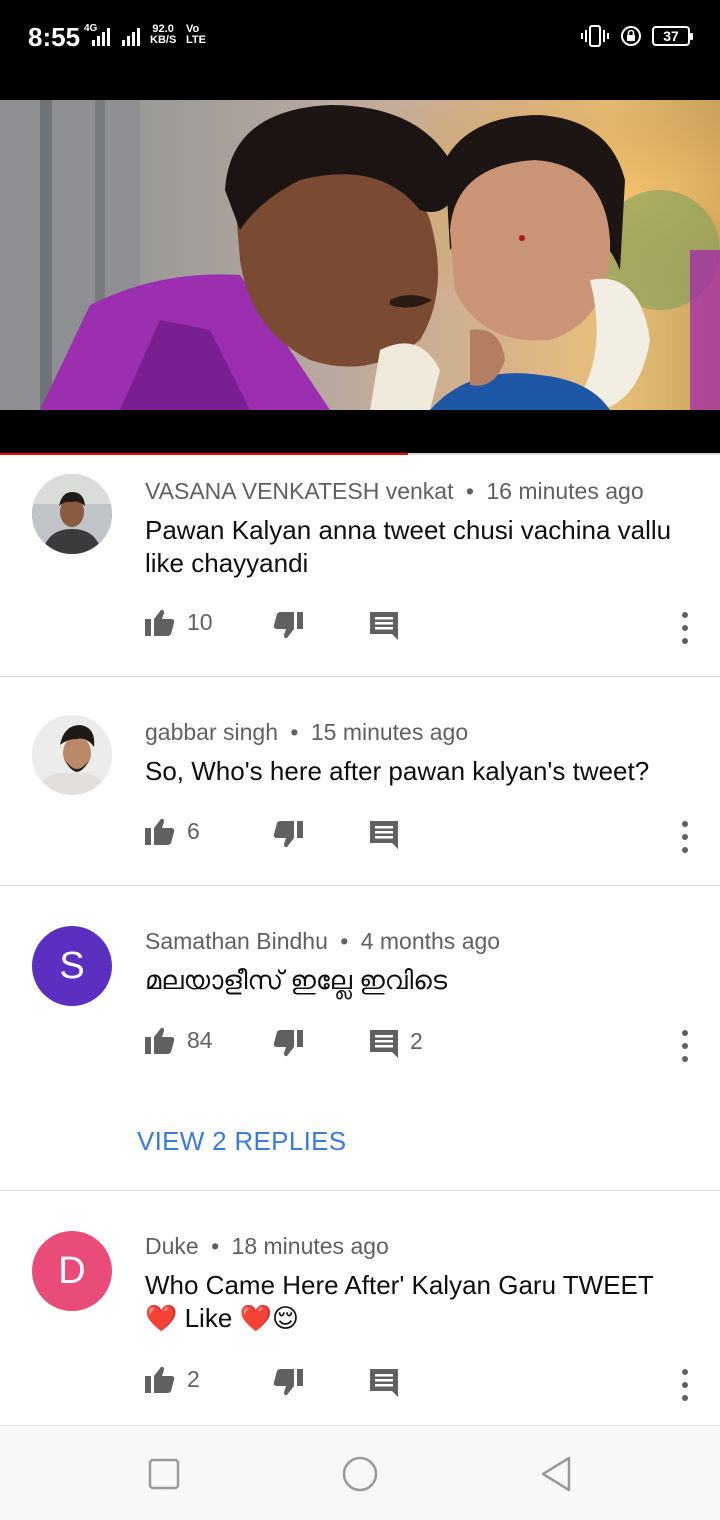 This screenshot has height=1520, width=720. Describe the element at coordinates (430, 941) in the screenshot. I see `comment-time: 4 months ago` at that location.